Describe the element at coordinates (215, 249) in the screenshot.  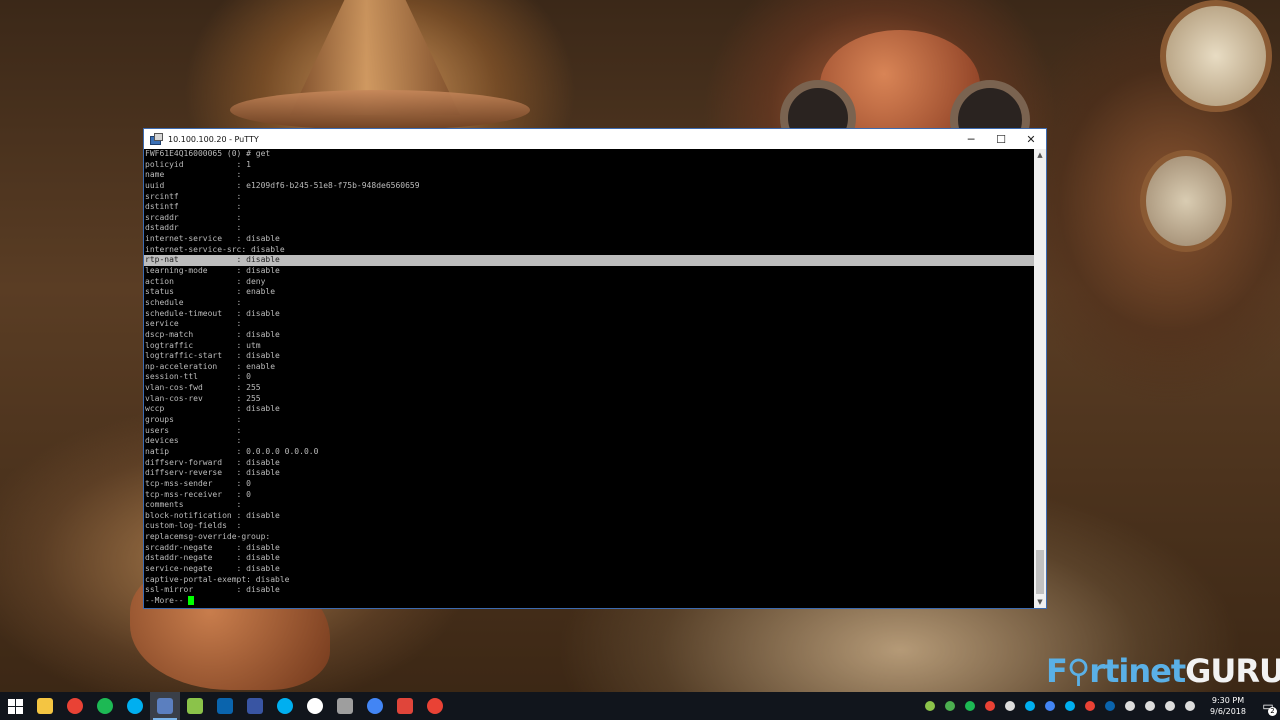
I see `terminal-line: internet-service-src: disable` at that location.